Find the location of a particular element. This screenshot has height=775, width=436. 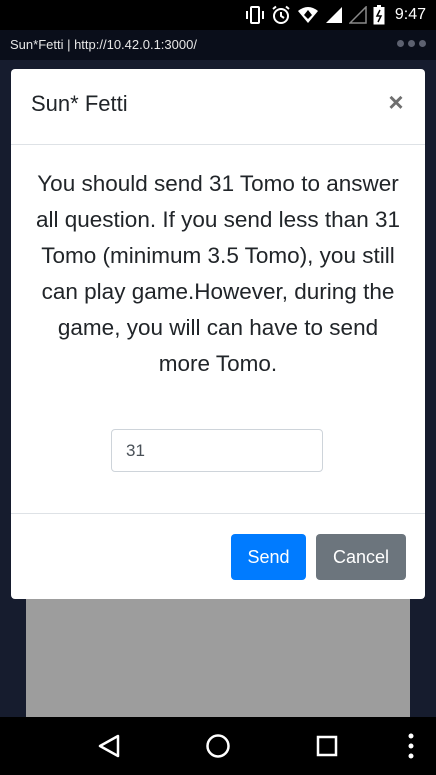

more-icon is located at coordinates (411, 746).